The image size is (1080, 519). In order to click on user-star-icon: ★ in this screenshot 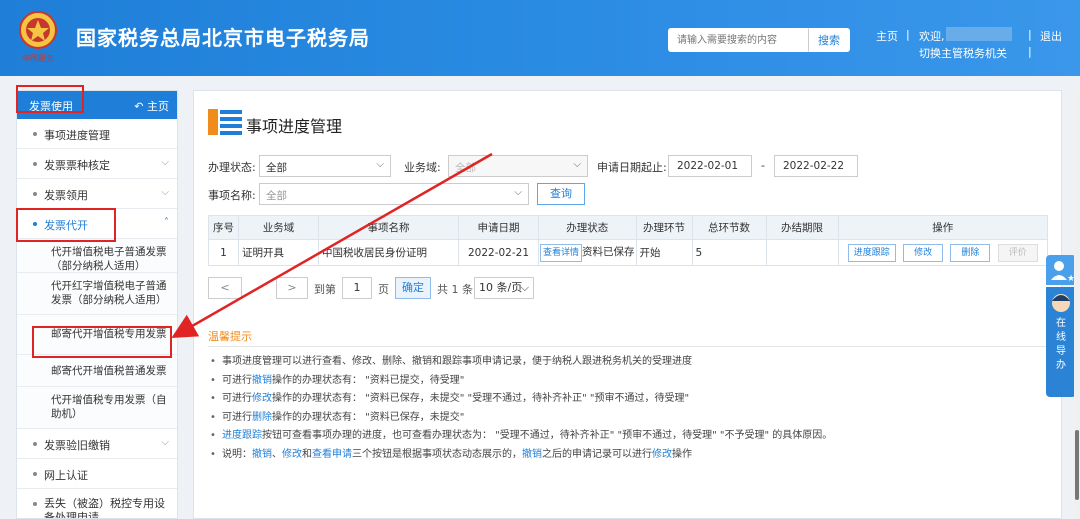, I will do `click(1061, 270)`.